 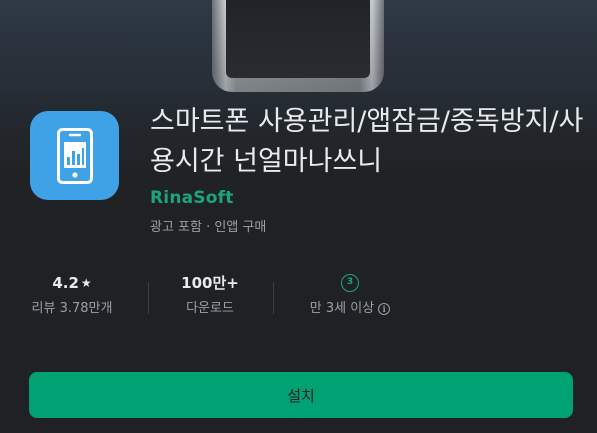 What do you see at coordinates (192, 198) in the screenshot?
I see `developer-link: RinaSoft` at bounding box center [192, 198].